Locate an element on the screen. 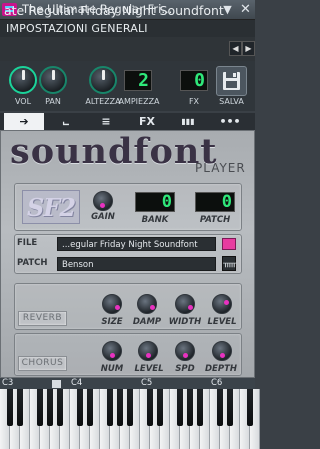 The height and width of the screenshot is (449, 320). piano-keyboard is located at coordinates (130, 419).